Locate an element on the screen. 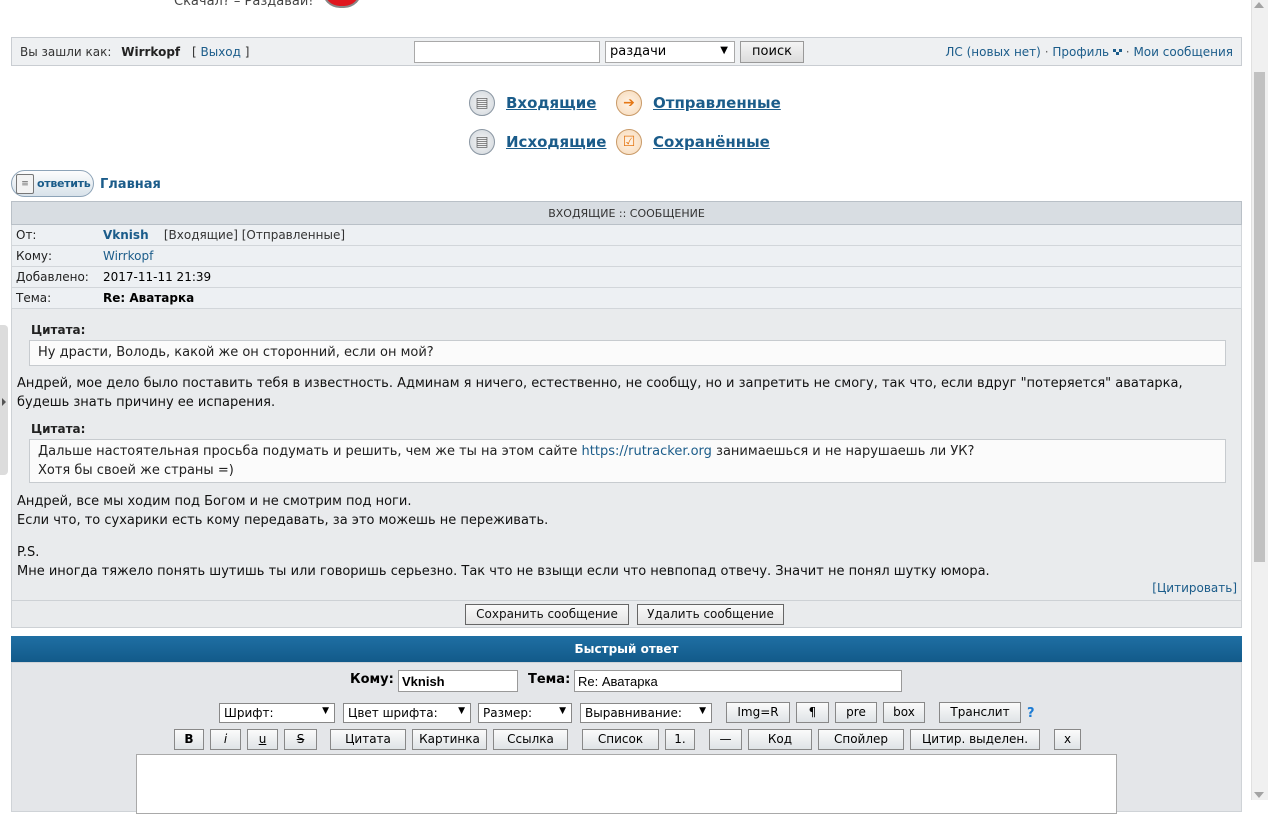 This screenshot has height=814, width=1268. from-value: Vknish [Входящие] [Отправленные] is located at coordinates (224, 235).